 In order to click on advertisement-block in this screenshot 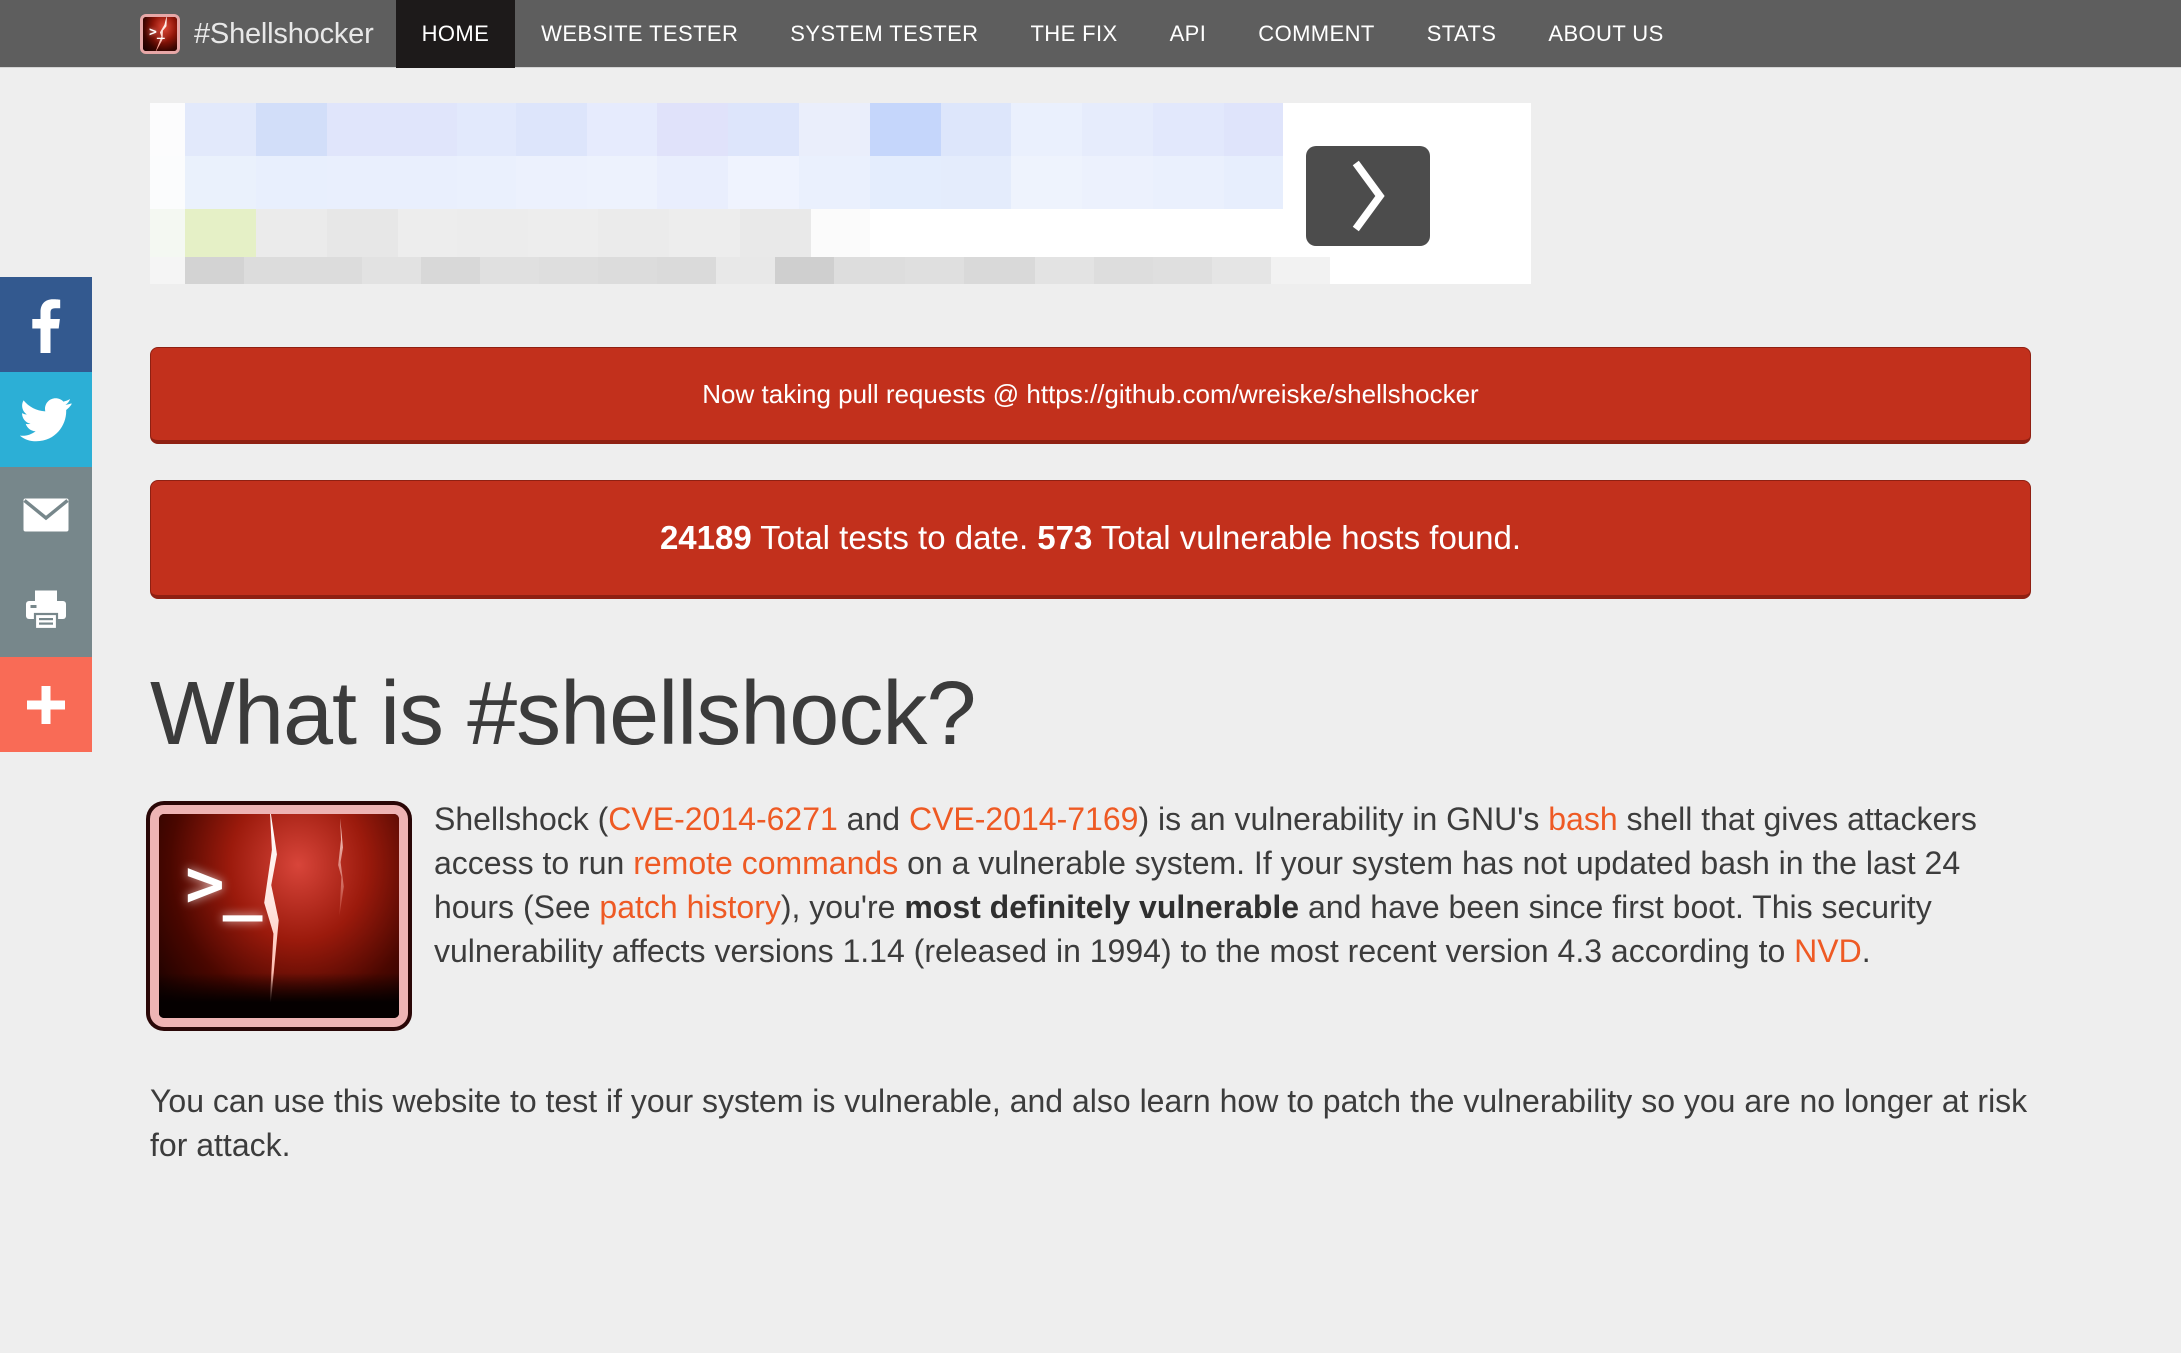, I will do `click(840, 193)`.